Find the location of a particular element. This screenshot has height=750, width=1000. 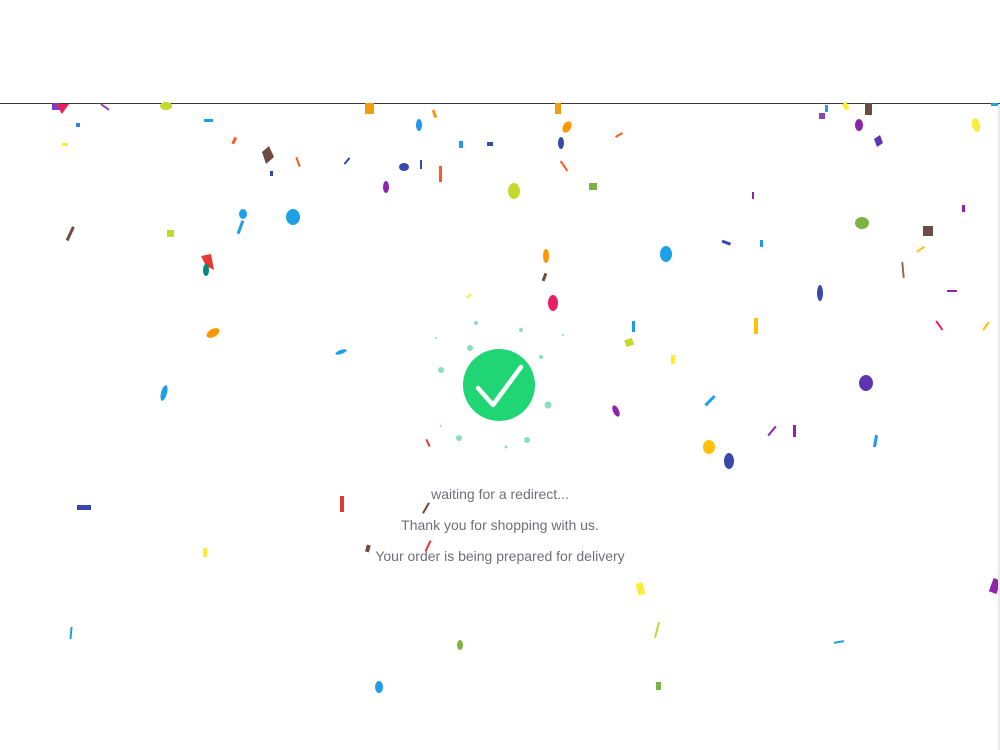

thank-you-text: Thank you for shopping with us. is located at coordinates (500, 525).